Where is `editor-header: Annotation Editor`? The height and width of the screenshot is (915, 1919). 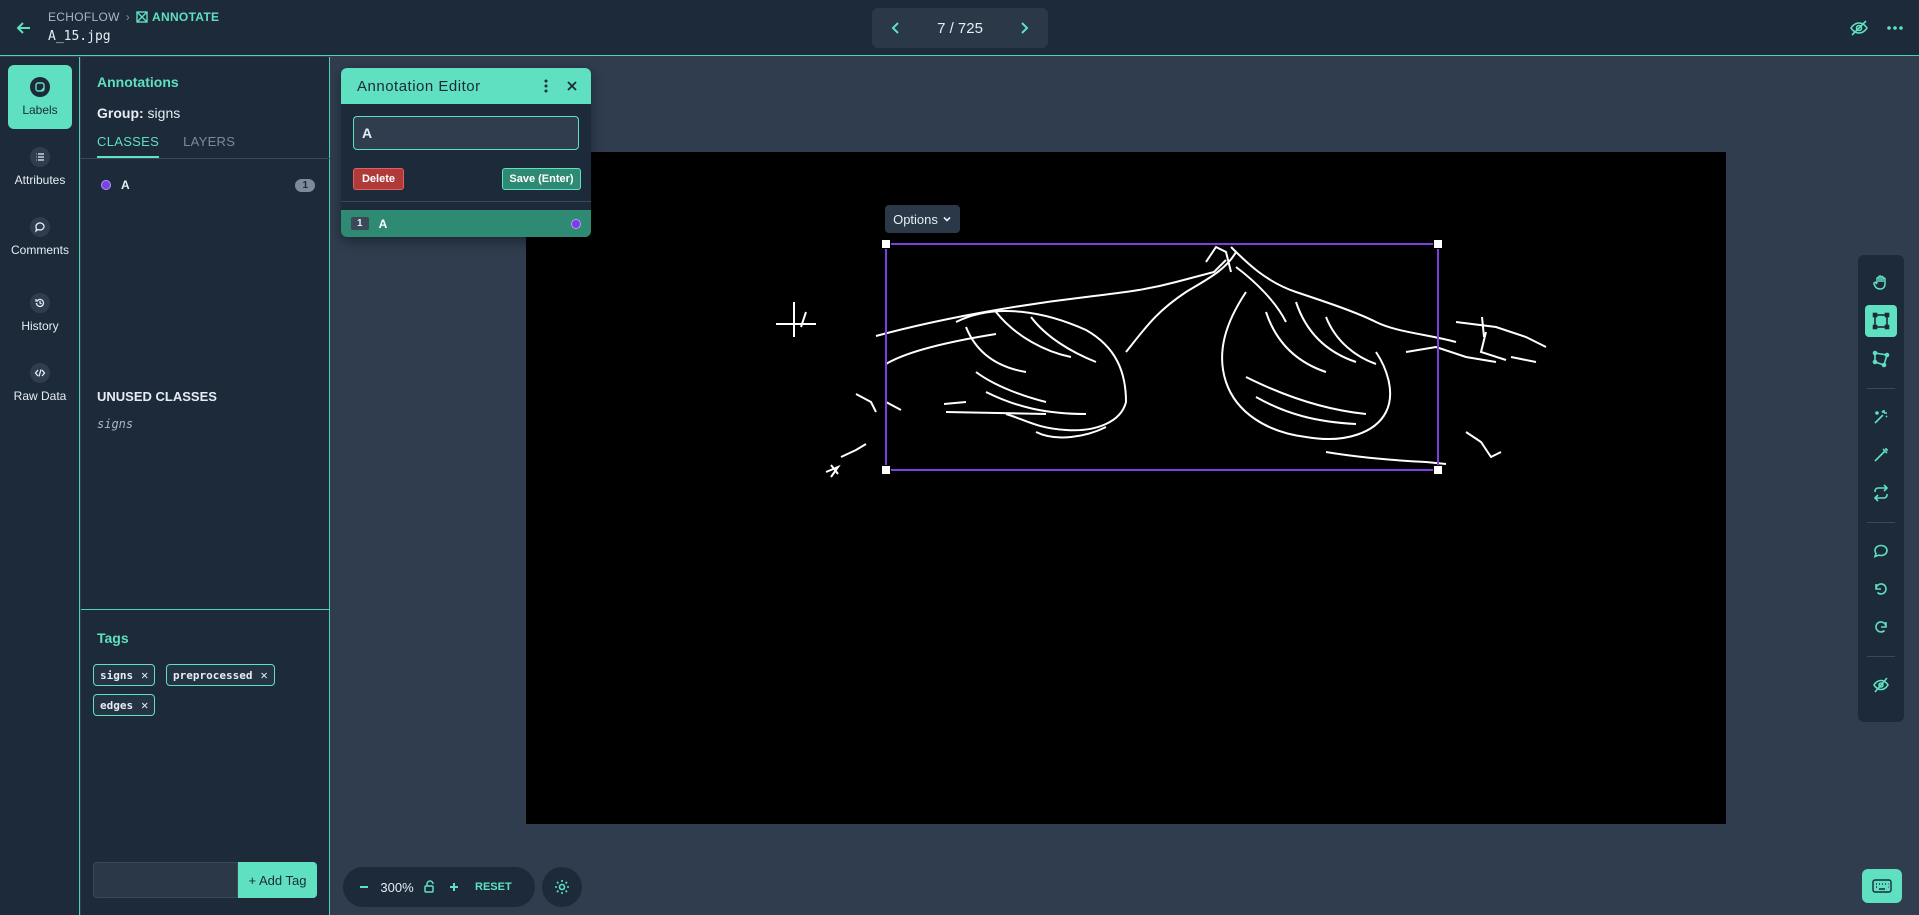
editor-header: Annotation Editor is located at coordinates (466, 86).